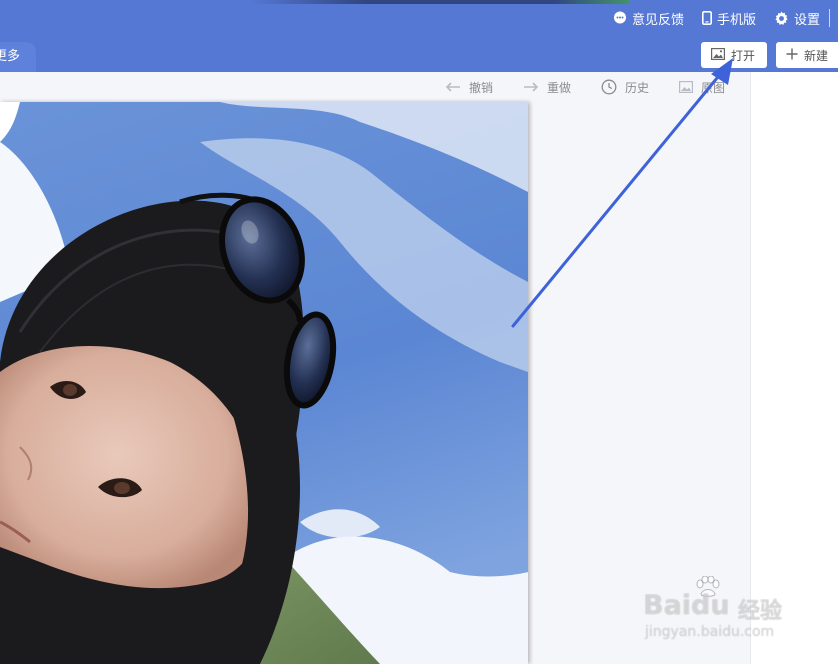  Describe the element at coordinates (760, 611) in the screenshot. I see `watermark-brand-cn: 经验` at that location.